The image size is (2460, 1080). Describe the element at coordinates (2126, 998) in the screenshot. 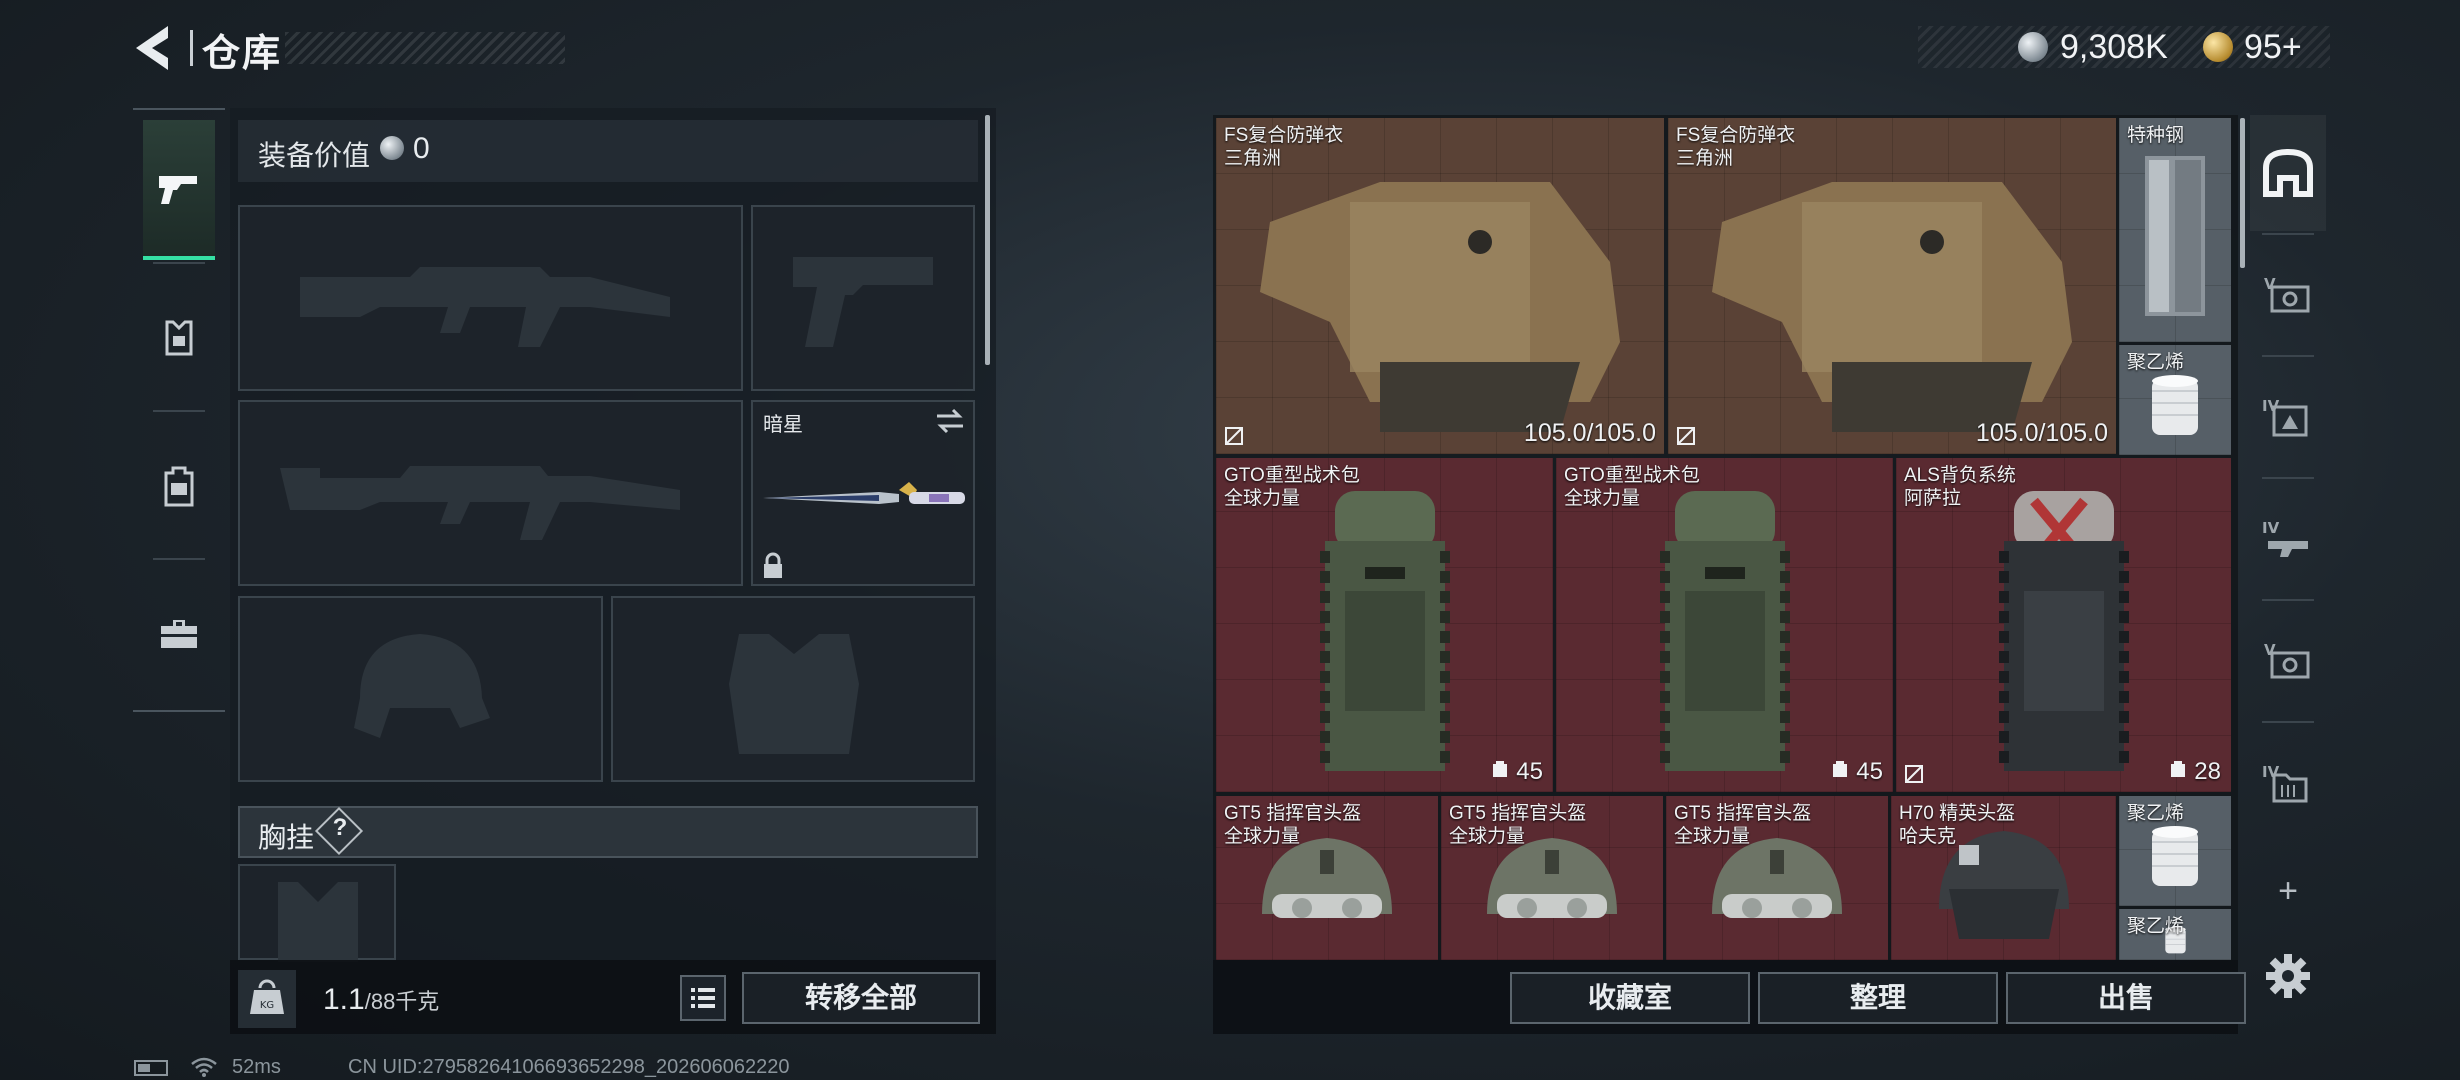

I see `sell-button: 出售` at that location.